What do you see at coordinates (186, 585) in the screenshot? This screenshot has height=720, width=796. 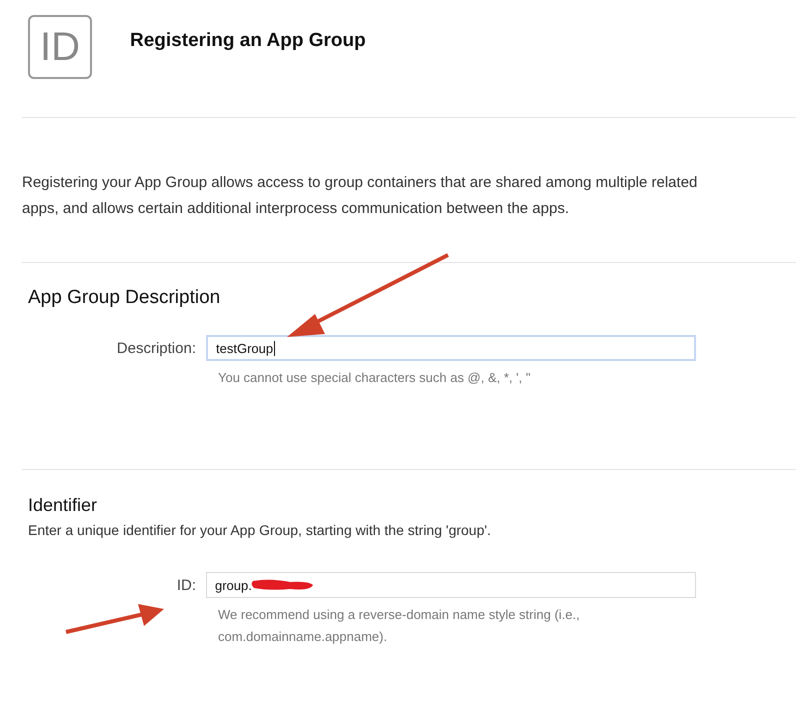 I see `field-label: ID:` at bounding box center [186, 585].